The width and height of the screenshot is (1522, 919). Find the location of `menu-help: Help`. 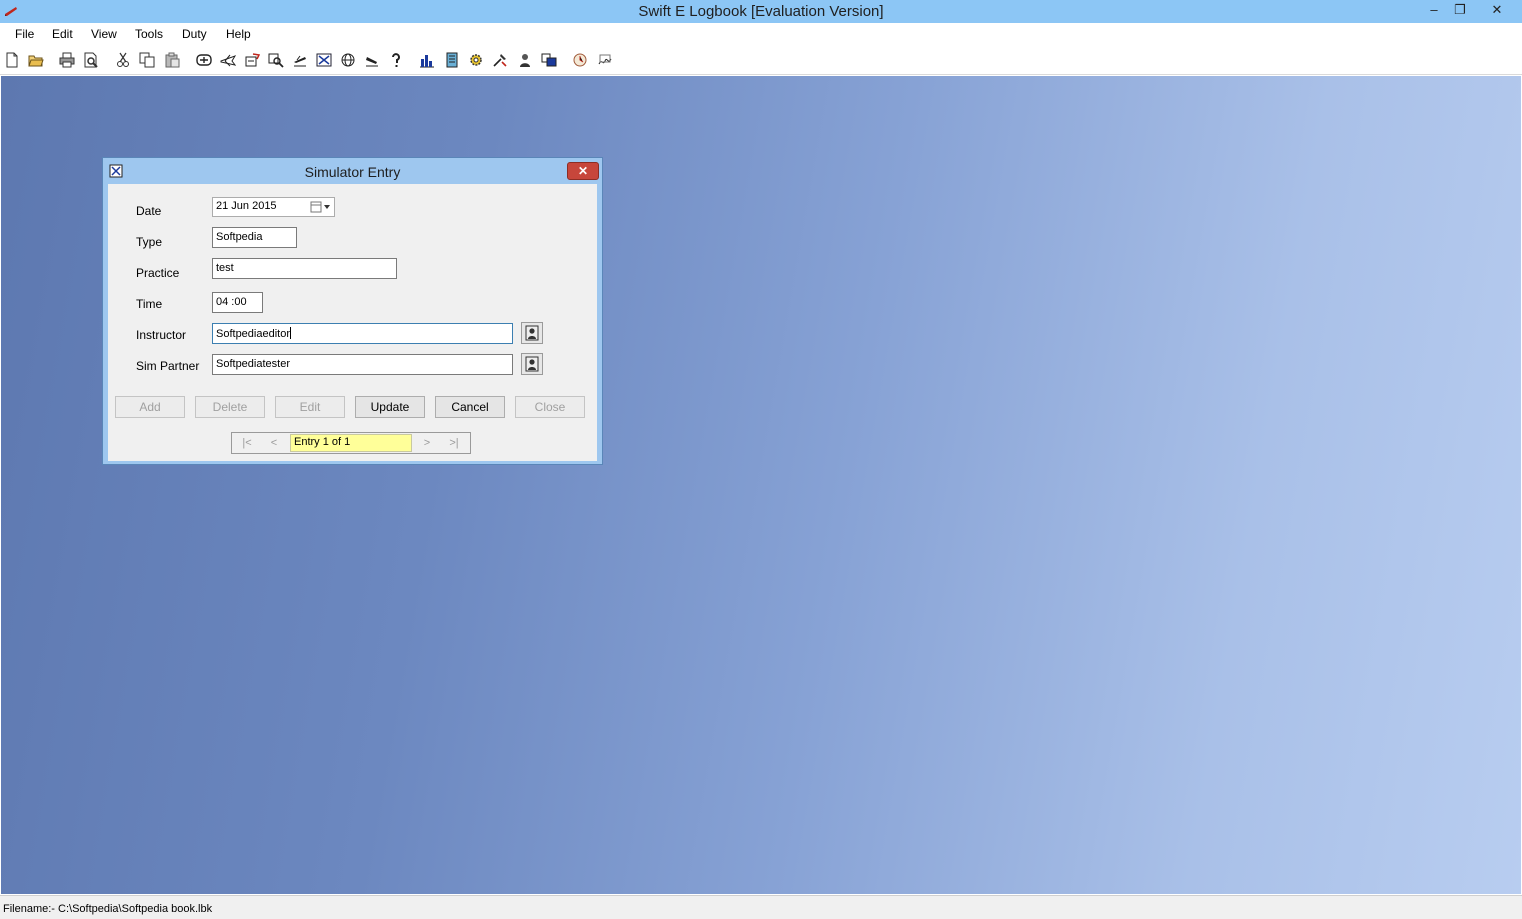

menu-help: Help is located at coordinates (238, 34).